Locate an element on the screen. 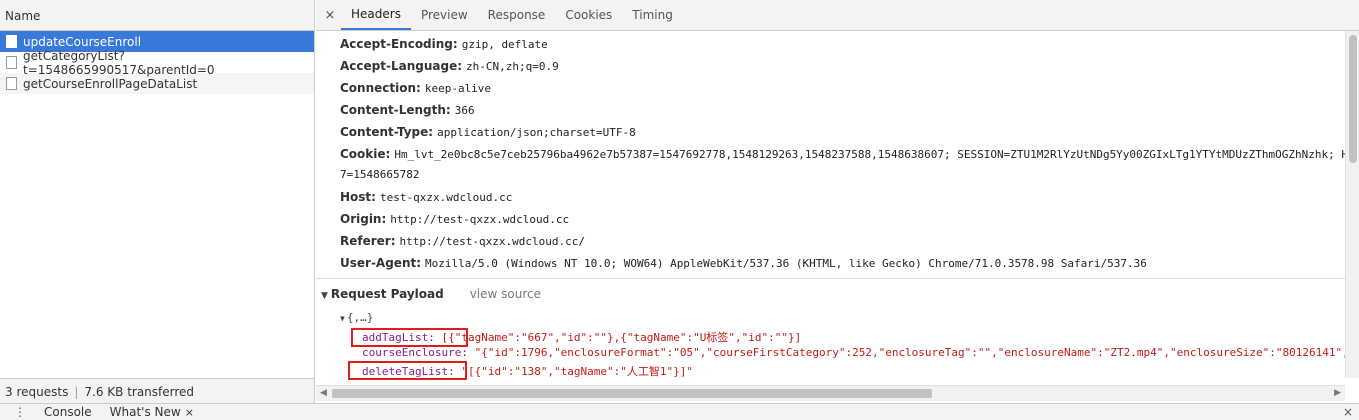 The image size is (1359, 420). scroll-left-arrow-icon: ◀ is located at coordinates (323, 393).